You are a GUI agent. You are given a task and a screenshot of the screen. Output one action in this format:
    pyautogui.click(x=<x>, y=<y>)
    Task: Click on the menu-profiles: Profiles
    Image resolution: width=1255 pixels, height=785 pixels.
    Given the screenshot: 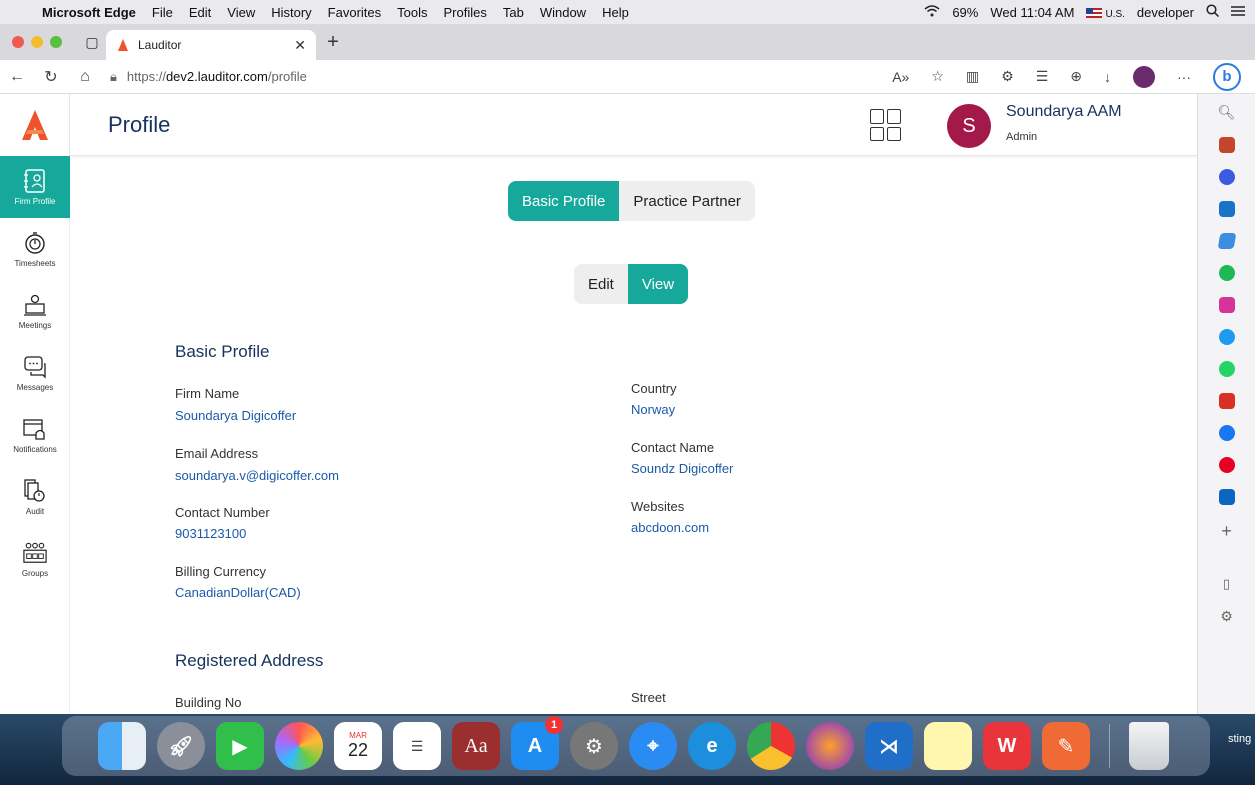 What is the action you would take?
    pyautogui.click(x=465, y=12)
    